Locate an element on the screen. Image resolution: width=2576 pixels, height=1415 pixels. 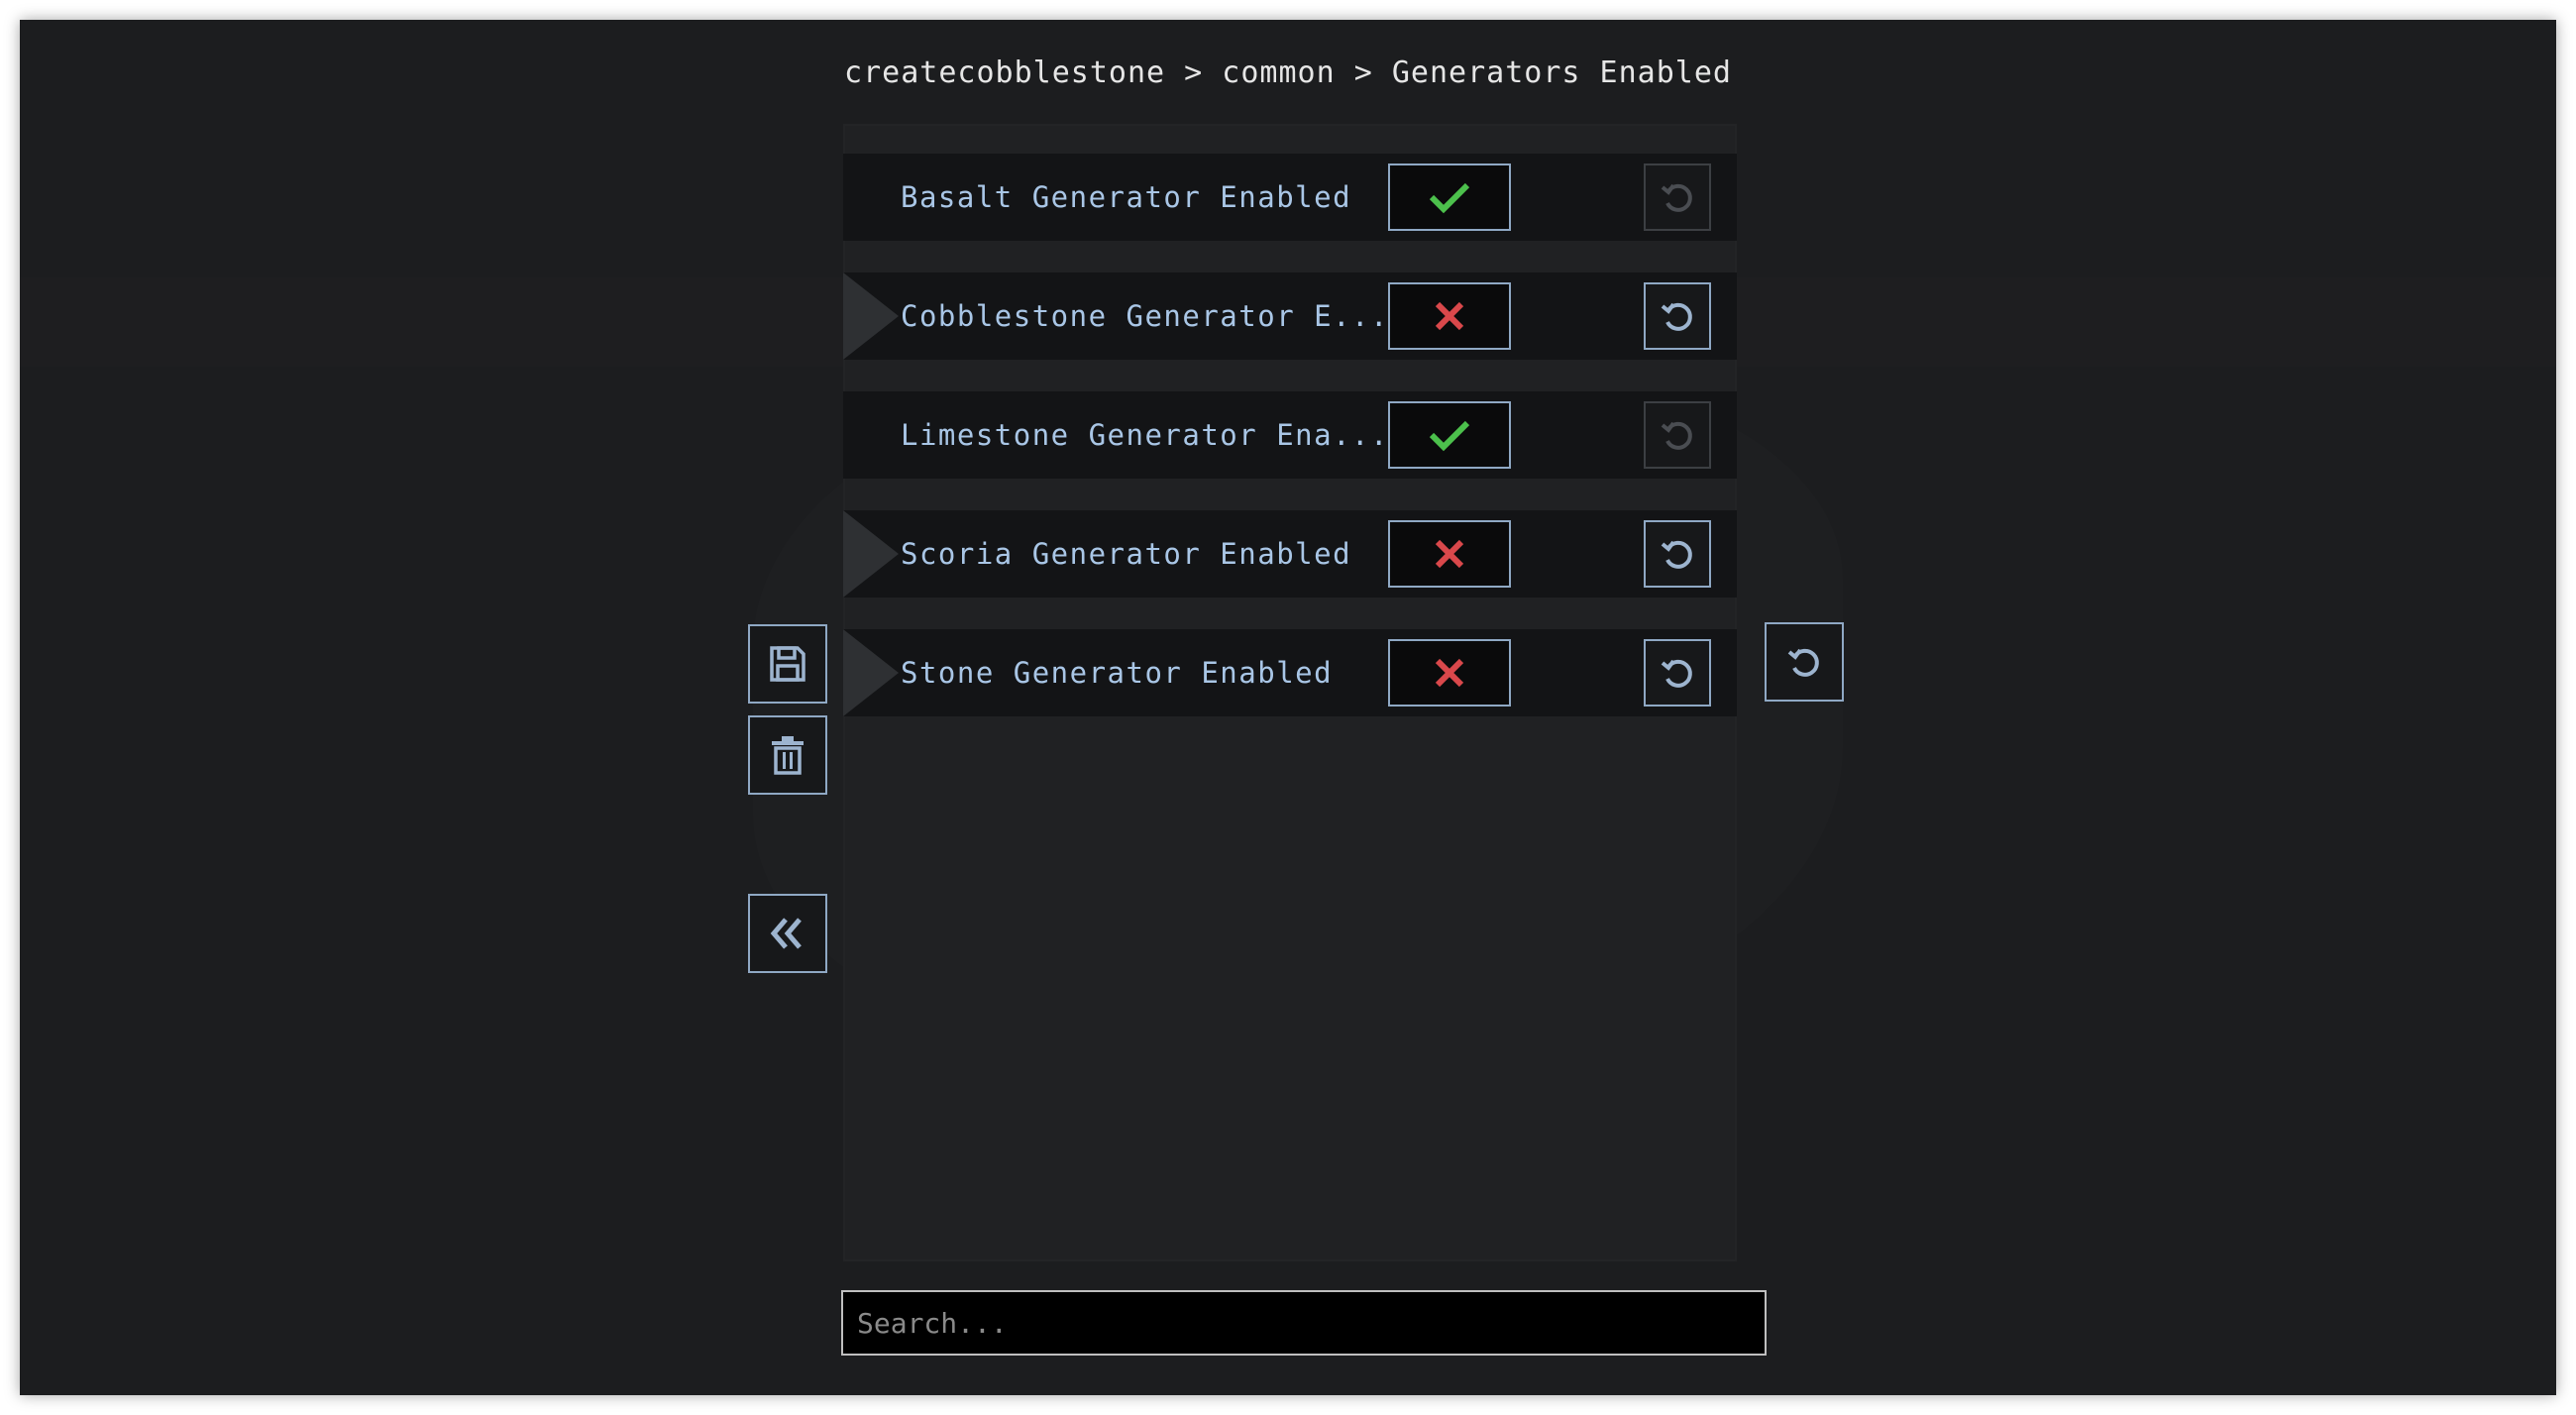
back-button is located at coordinates (788, 933).